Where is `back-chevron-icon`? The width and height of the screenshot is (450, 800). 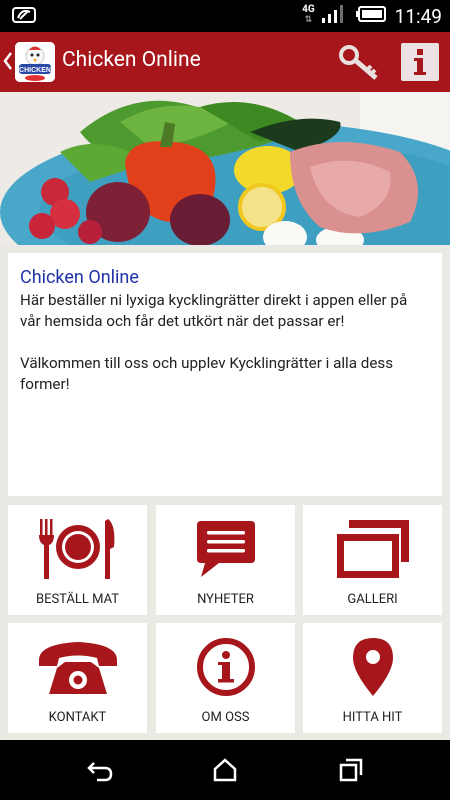
back-chevron-icon is located at coordinates (8, 63).